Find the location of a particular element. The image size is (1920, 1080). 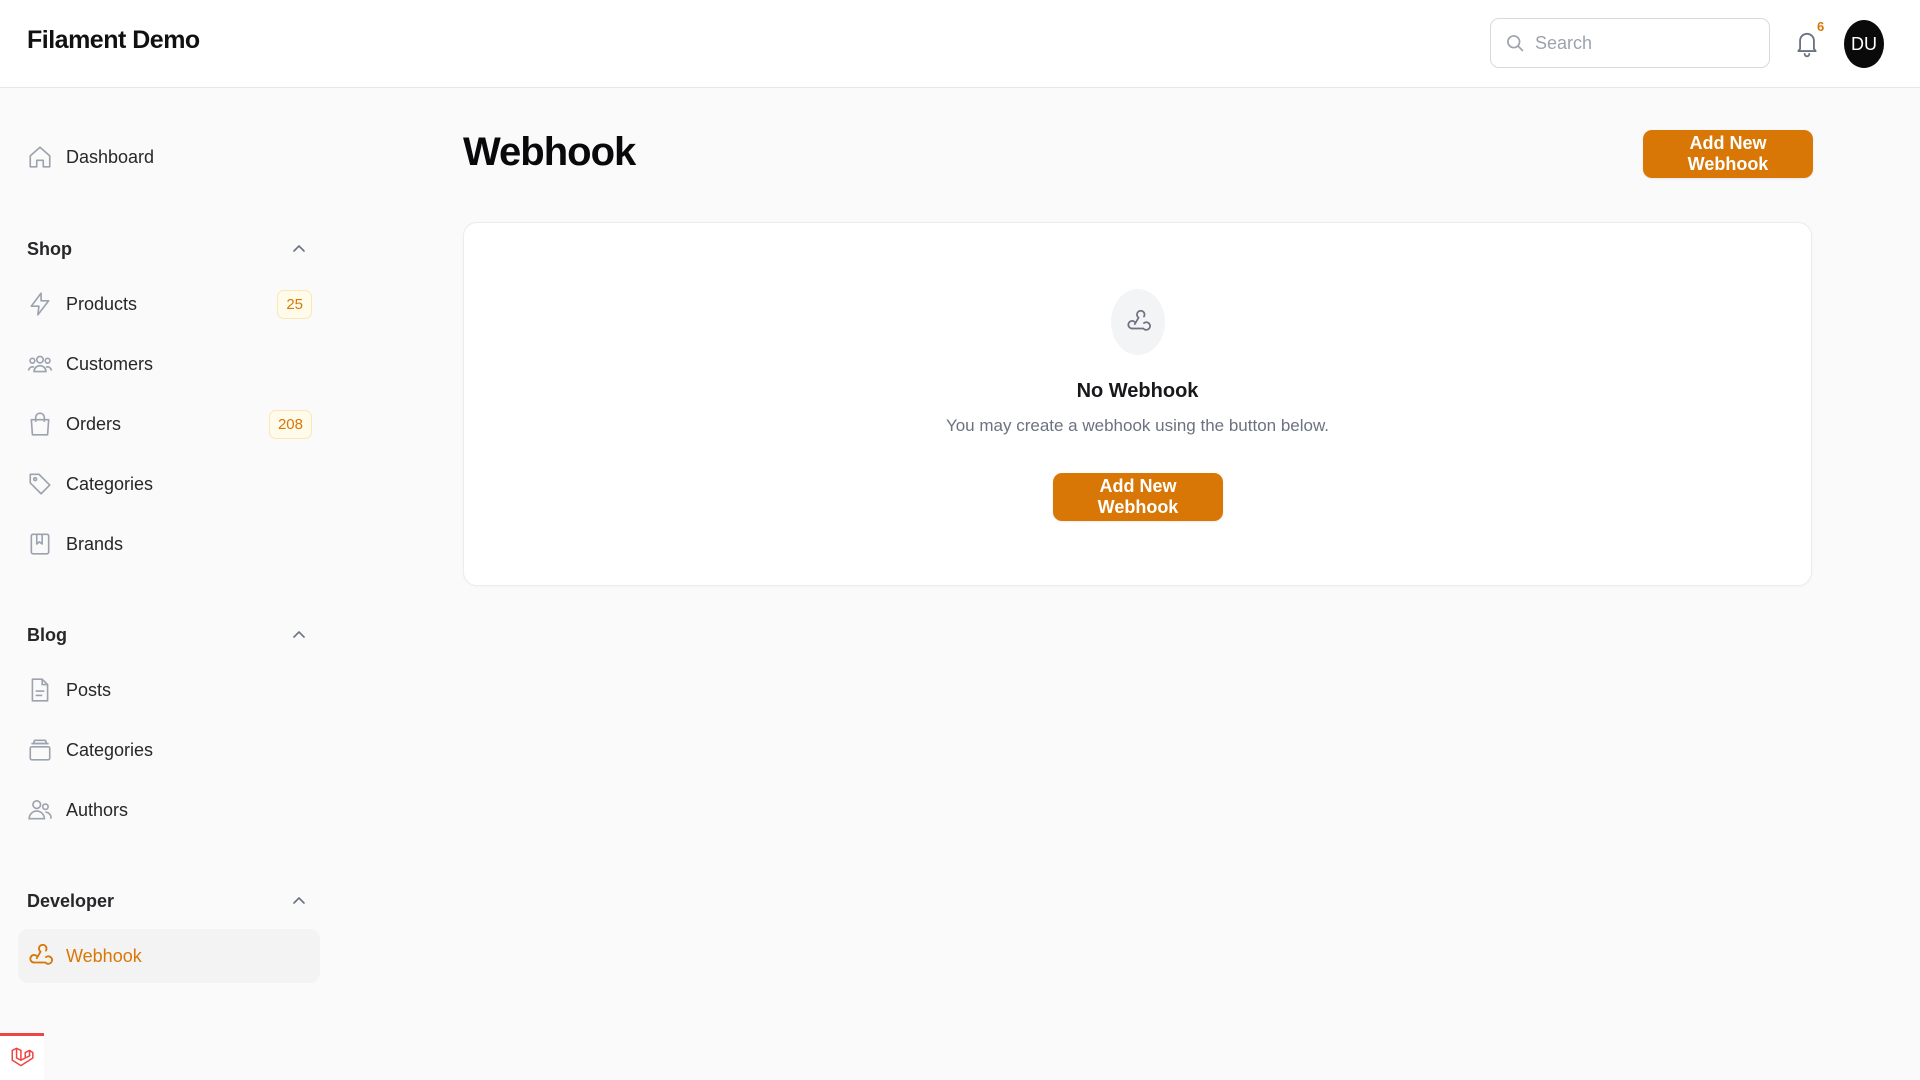

tag-icon is located at coordinates (40, 484).